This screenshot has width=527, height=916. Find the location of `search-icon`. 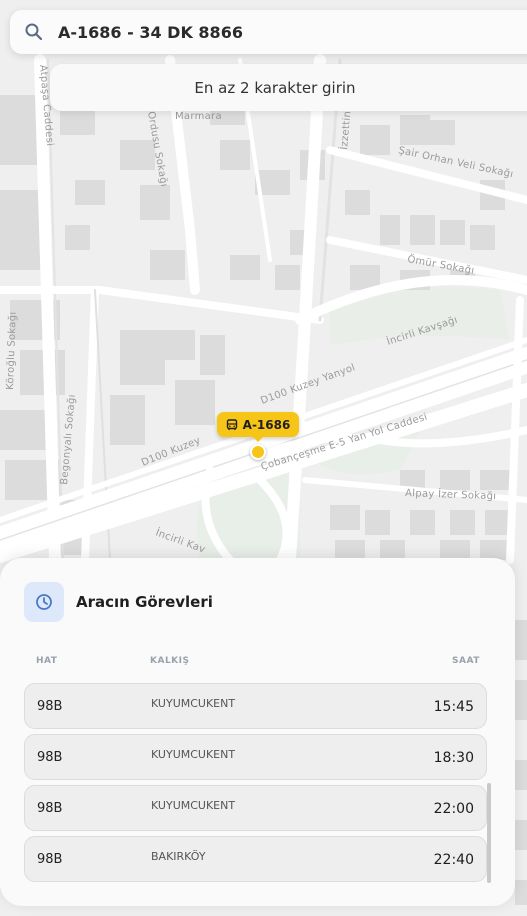

search-icon is located at coordinates (34, 32).